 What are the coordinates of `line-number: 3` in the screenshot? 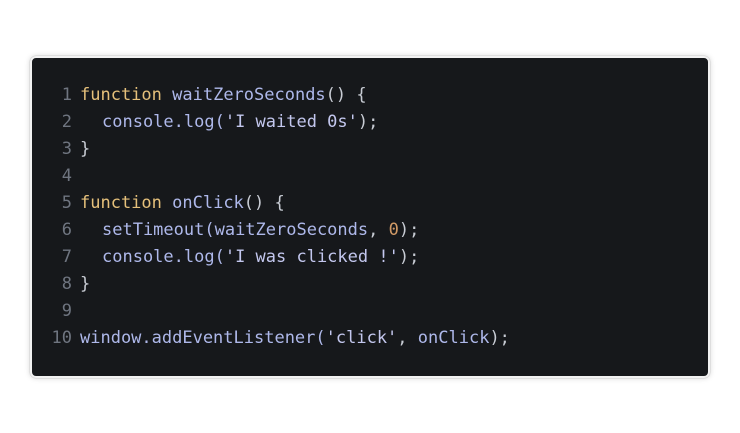 It's located at (66, 149).